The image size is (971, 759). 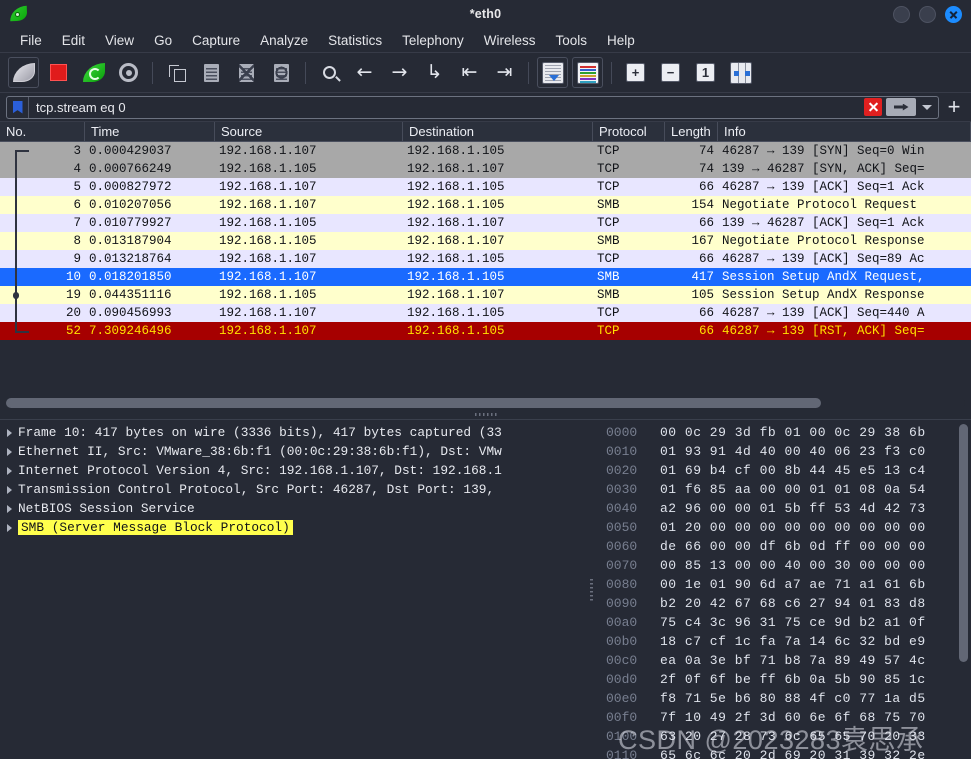 I want to click on menu-tools: Tools, so click(x=571, y=40).